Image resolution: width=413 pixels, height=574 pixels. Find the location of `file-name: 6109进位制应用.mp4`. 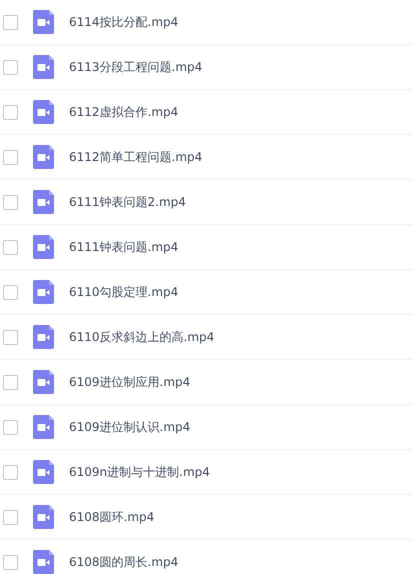

file-name: 6109进位制应用.mp4 is located at coordinates (129, 382).